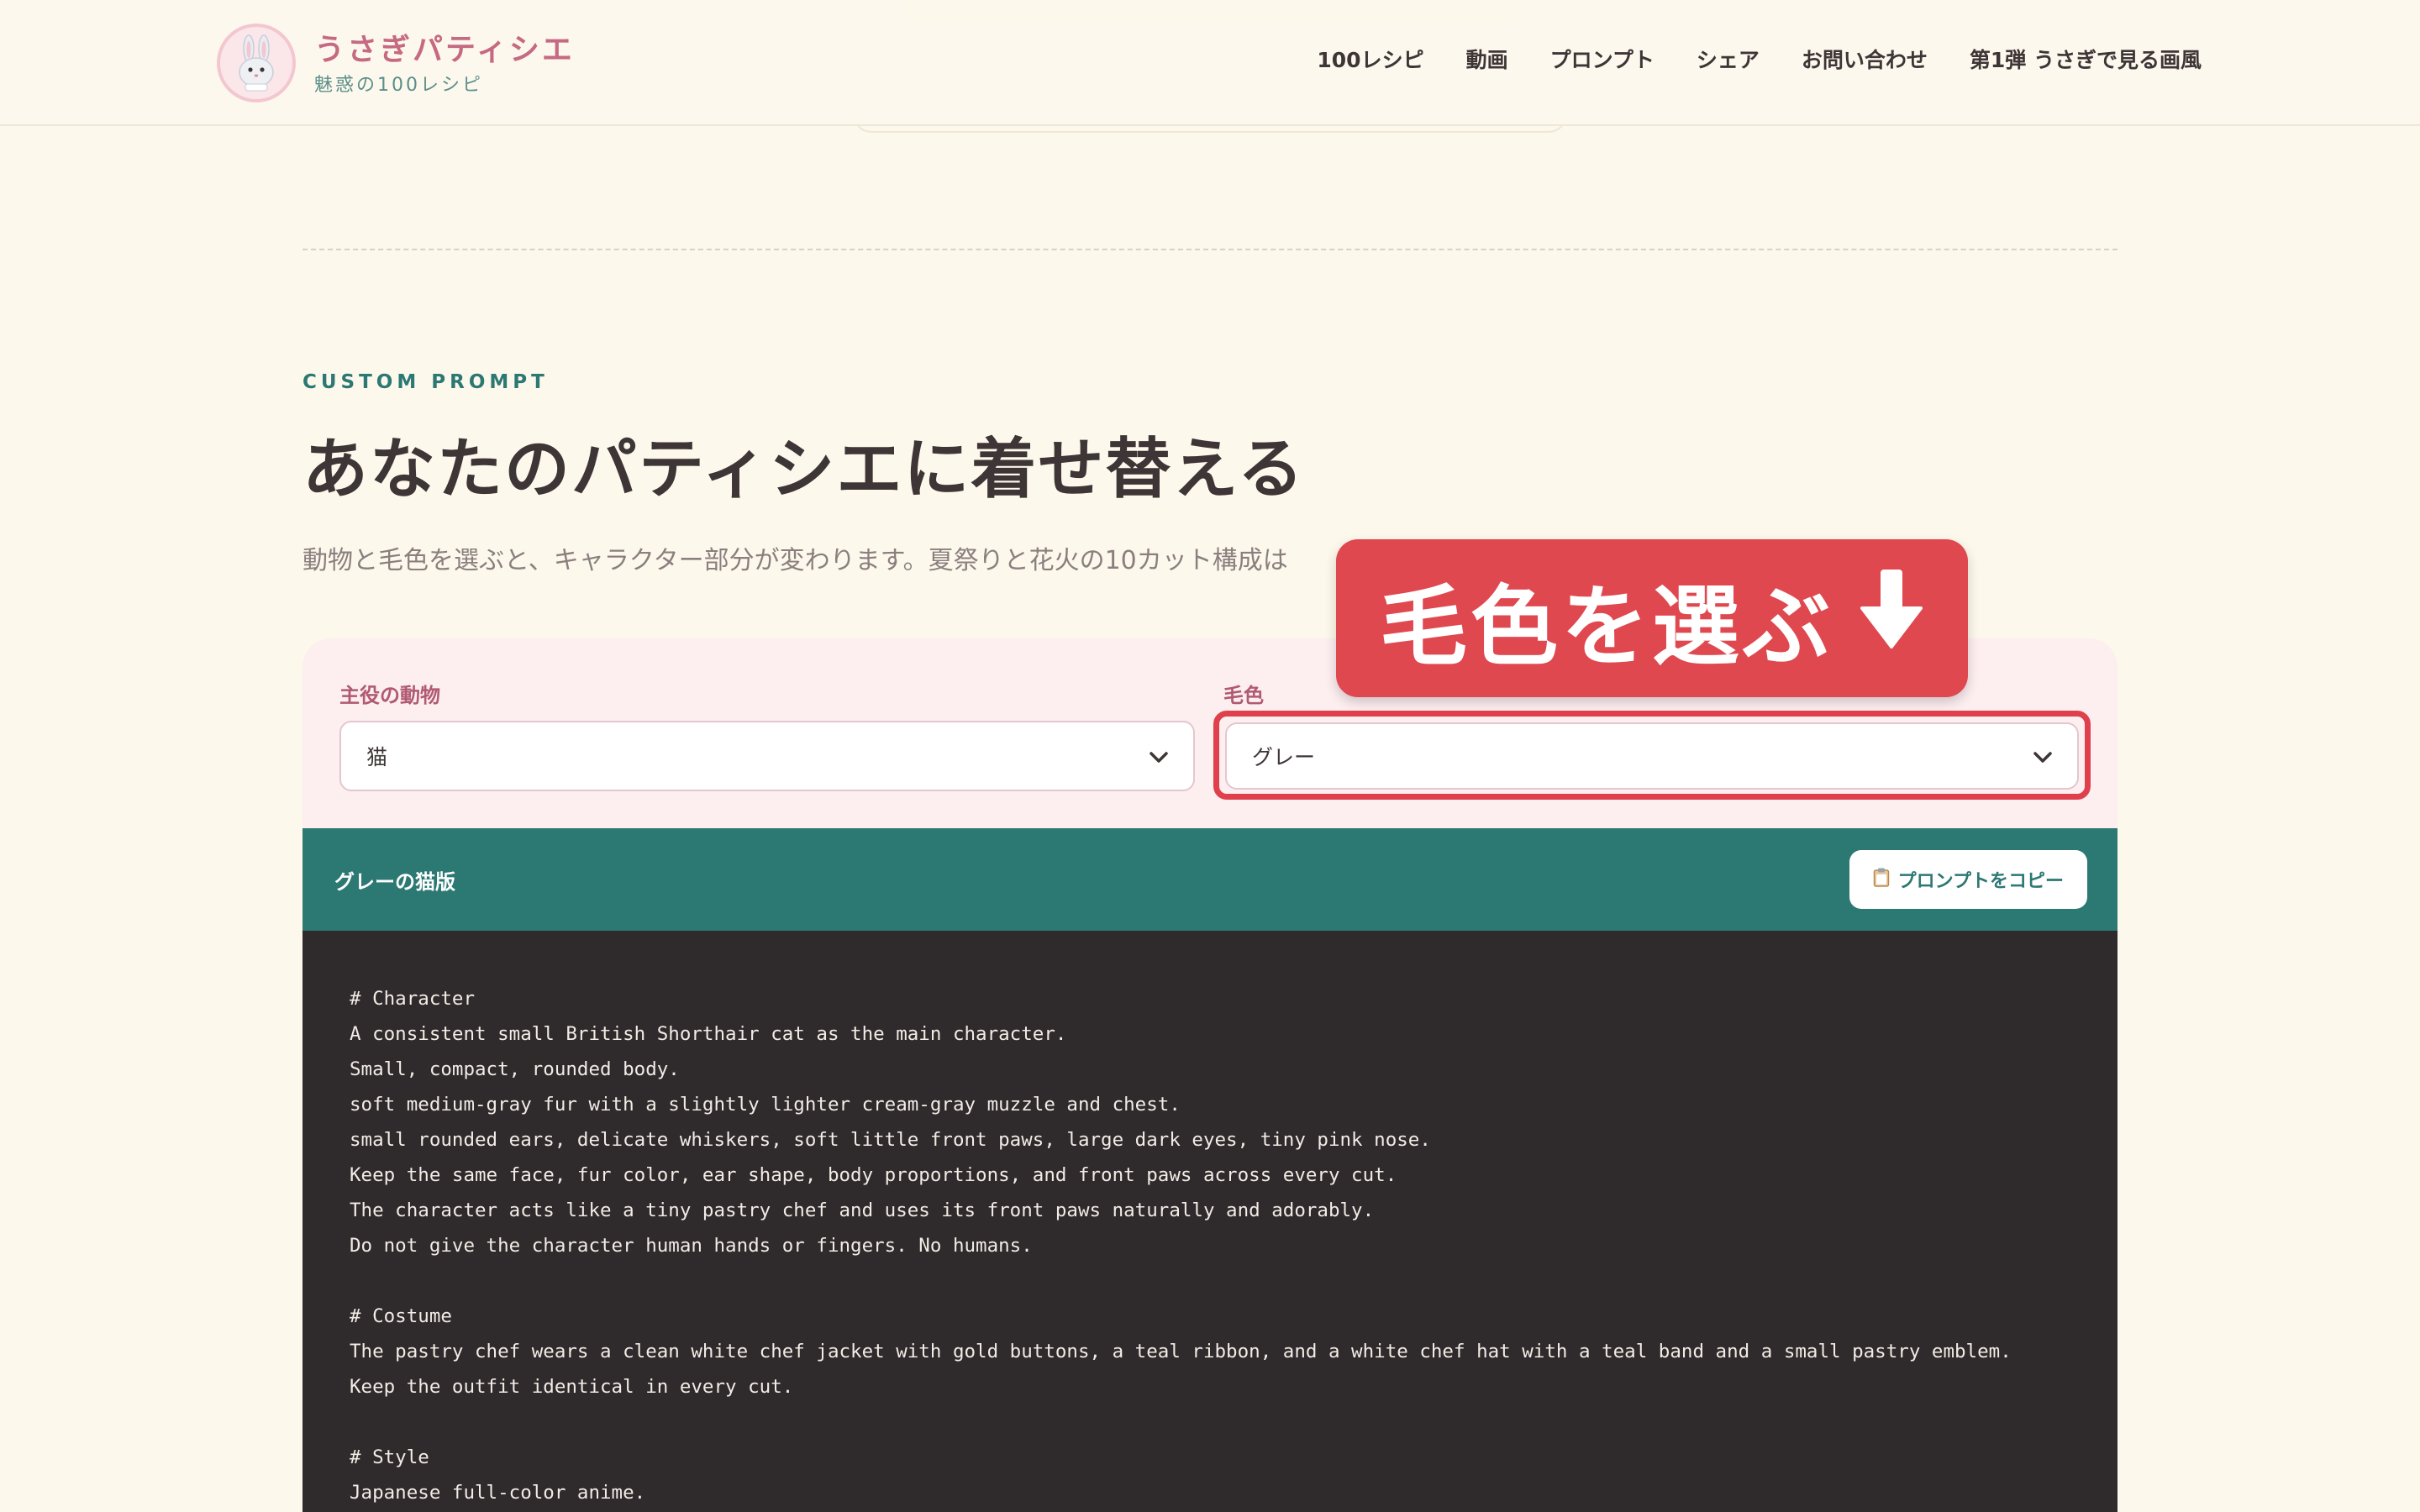 The width and height of the screenshot is (2420, 1512). I want to click on code-line: Small, compact, rounded body., so click(515, 1069).